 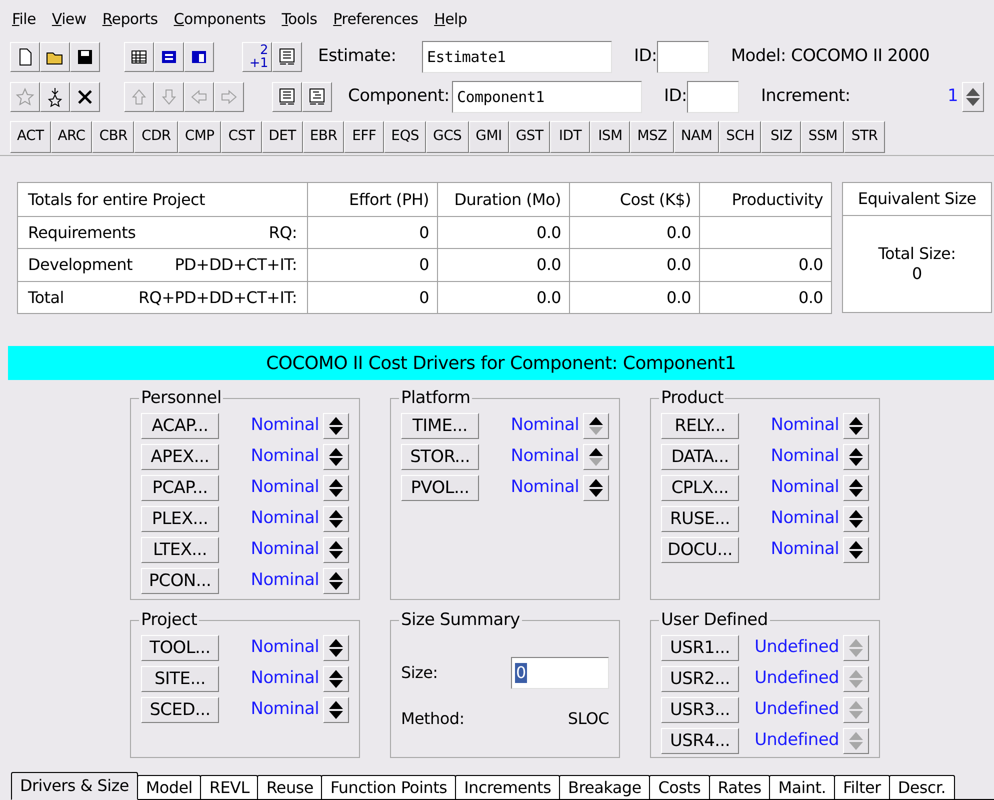 I want to click on down-button, so click(x=169, y=97).